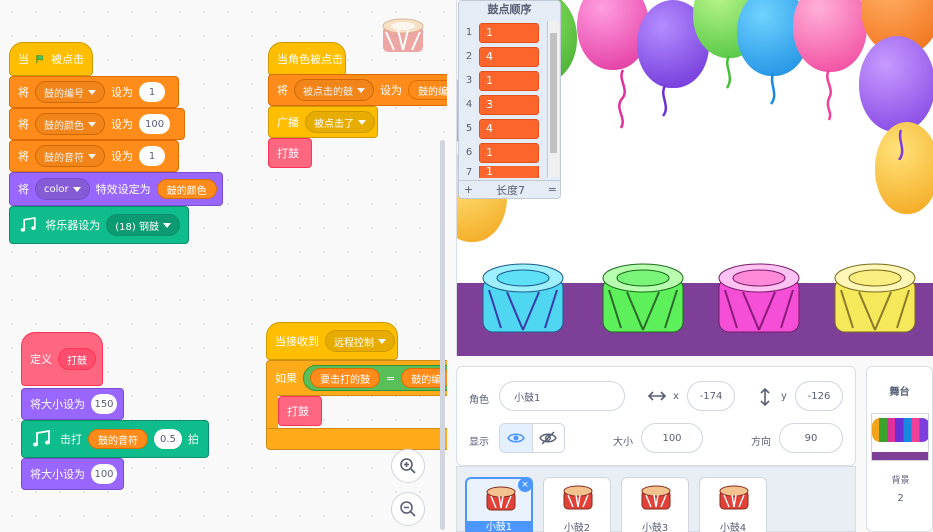 Image resolution: width=933 pixels, height=532 pixels. I want to click on drum-icon, so click(501, 498).